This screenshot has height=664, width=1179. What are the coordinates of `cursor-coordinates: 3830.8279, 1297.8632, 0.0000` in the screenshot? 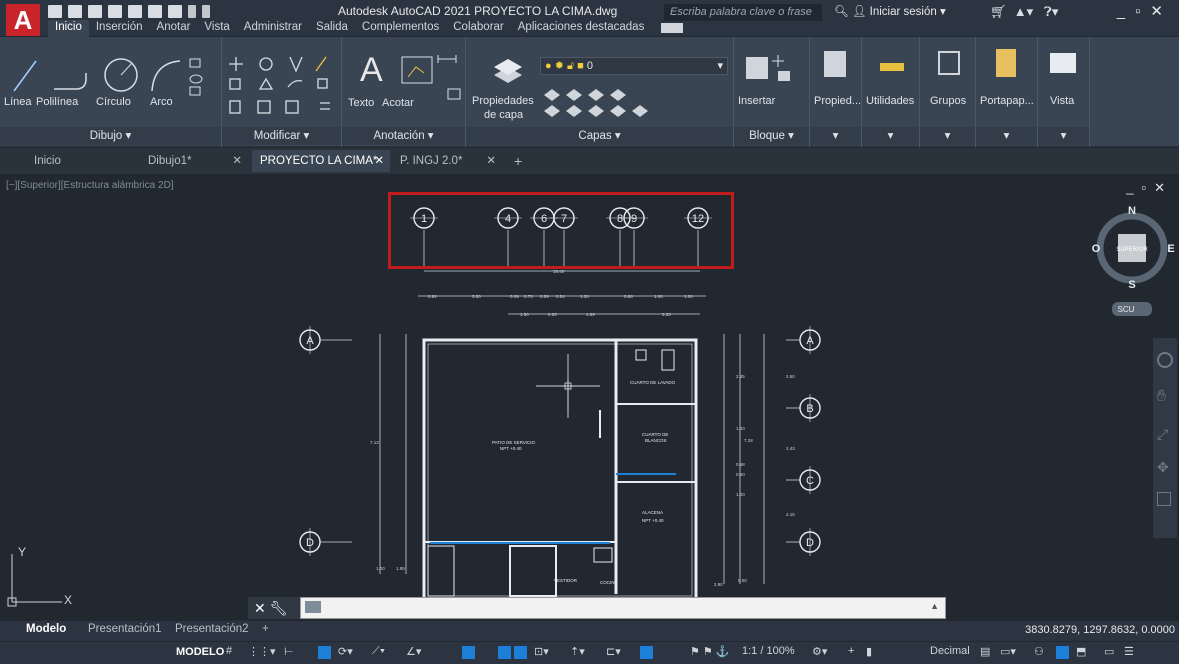 It's located at (1100, 630).